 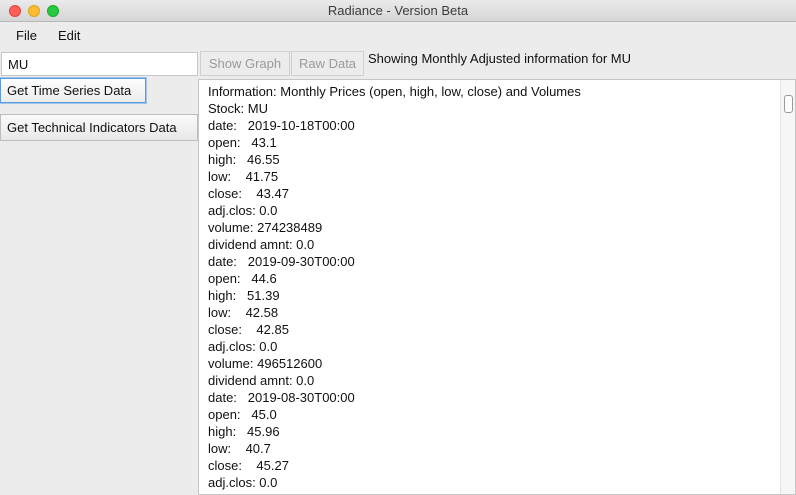 What do you see at coordinates (242, 414) in the screenshot?
I see `output-line: open: 45.0` at bounding box center [242, 414].